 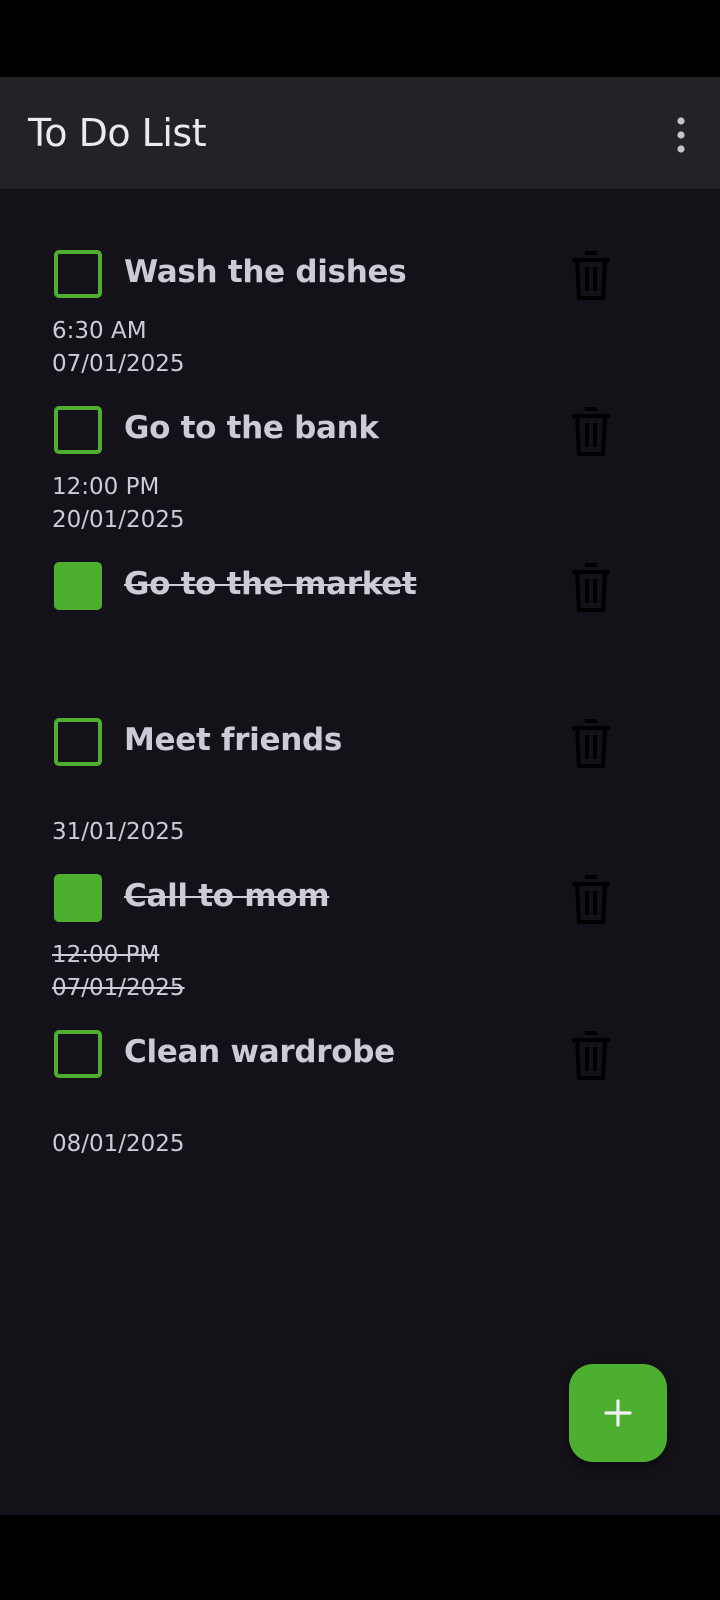 I want to click on task-title: Go to the bank, so click(x=251, y=428).